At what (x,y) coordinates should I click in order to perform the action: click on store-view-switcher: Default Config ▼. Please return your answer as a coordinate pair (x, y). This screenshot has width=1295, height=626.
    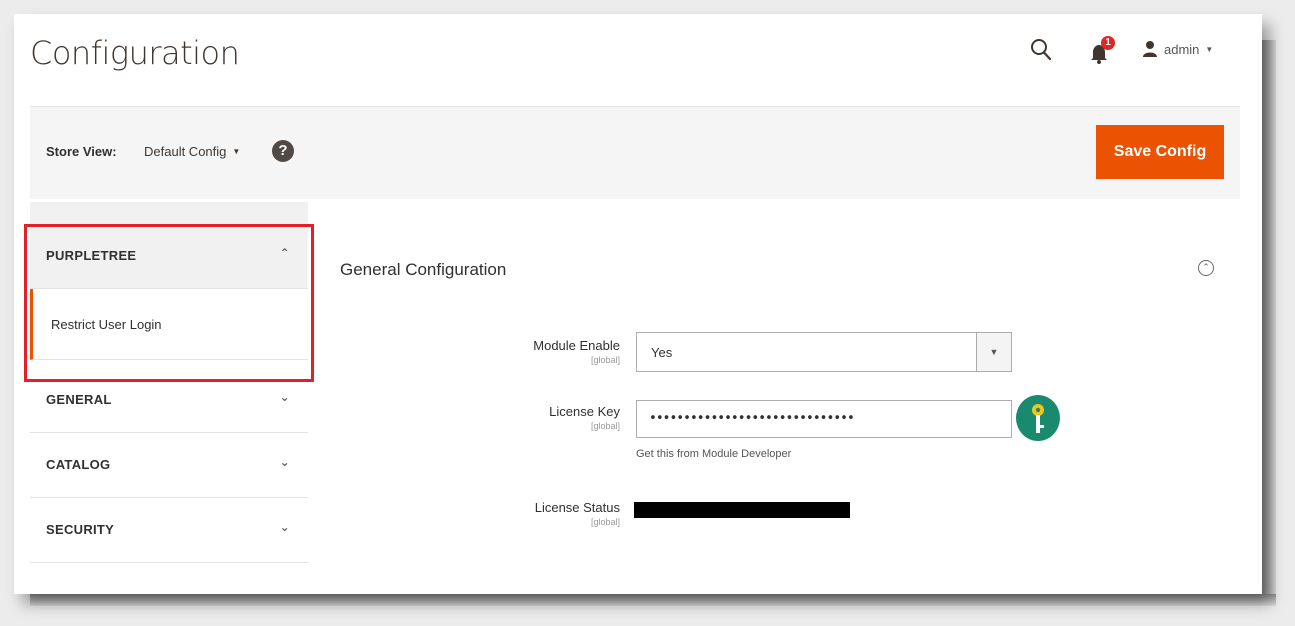
    Looking at the image, I should click on (192, 151).